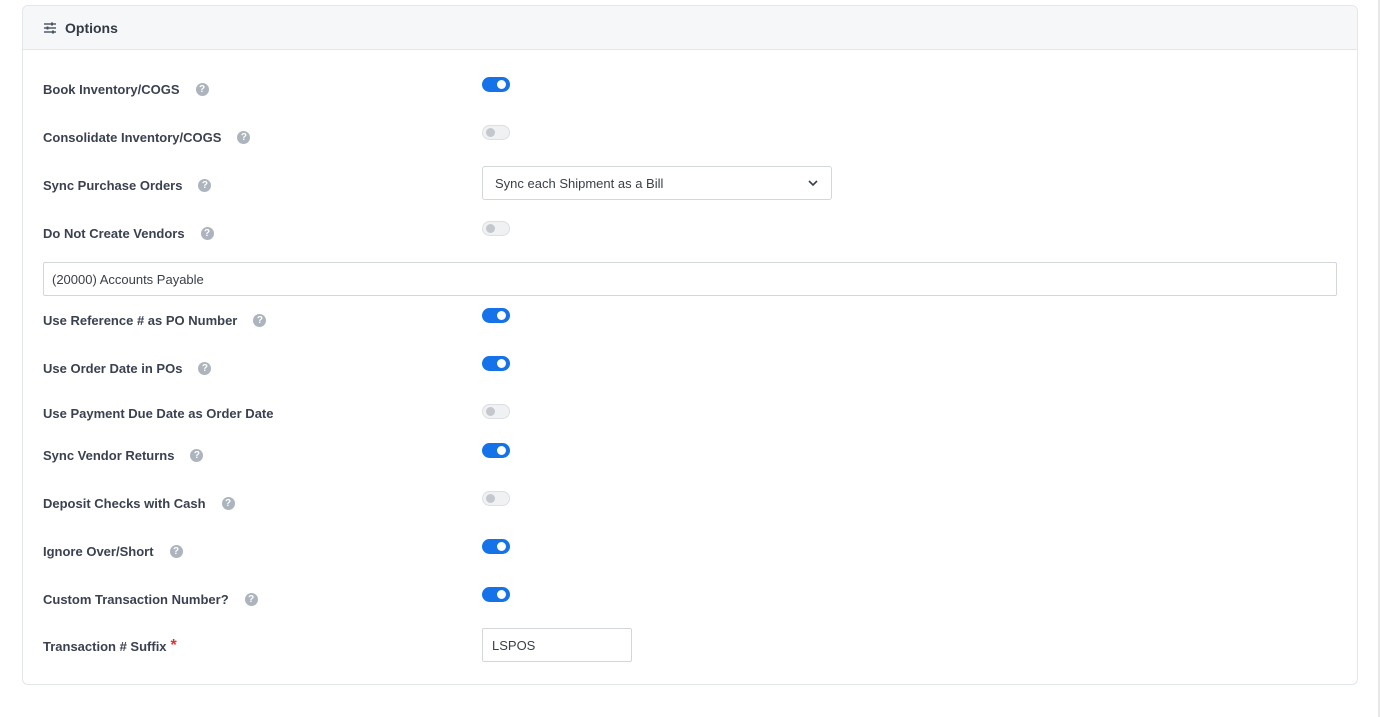 The image size is (1380, 717). What do you see at coordinates (496, 450) in the screenshot?
I see `toggle-sync-vendor-returns` at bounding box center [496, 450].